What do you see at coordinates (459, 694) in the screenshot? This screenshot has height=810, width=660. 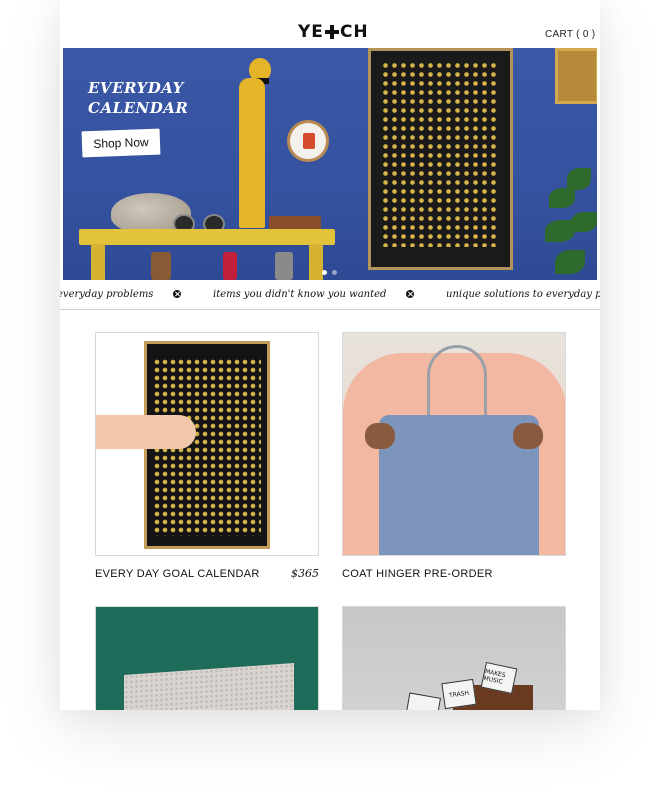 I see `cube-trash: TRASH` at bounding box center [459, 694].